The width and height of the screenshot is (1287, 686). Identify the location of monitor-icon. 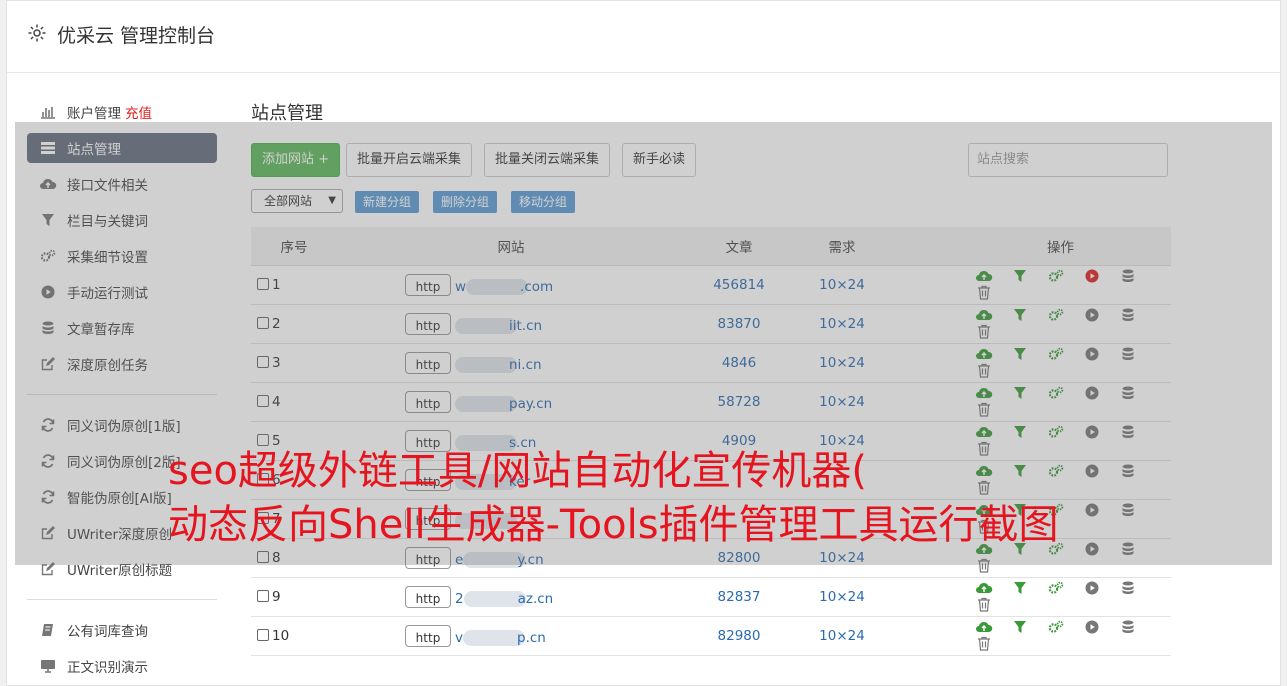
(48, 666).